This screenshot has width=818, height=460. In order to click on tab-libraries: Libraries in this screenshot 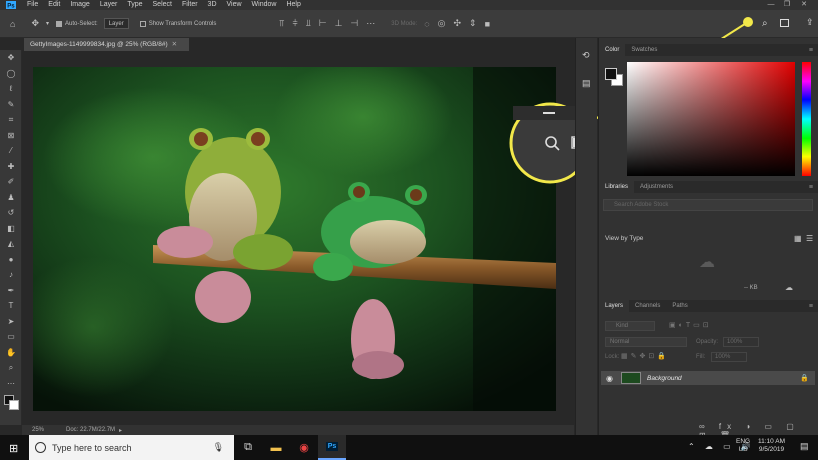, I will do `click(617, 187)`.